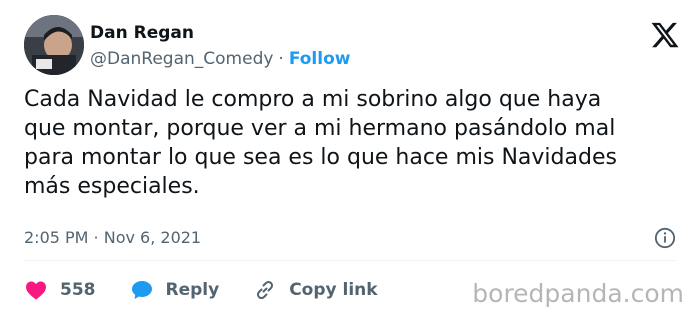 Image resolution: width=700 pixels, height=317 pixels. What do you see at coordinates (265, 290) in the screenshot?
I see `link-icon` at bounding box center [265, 290].